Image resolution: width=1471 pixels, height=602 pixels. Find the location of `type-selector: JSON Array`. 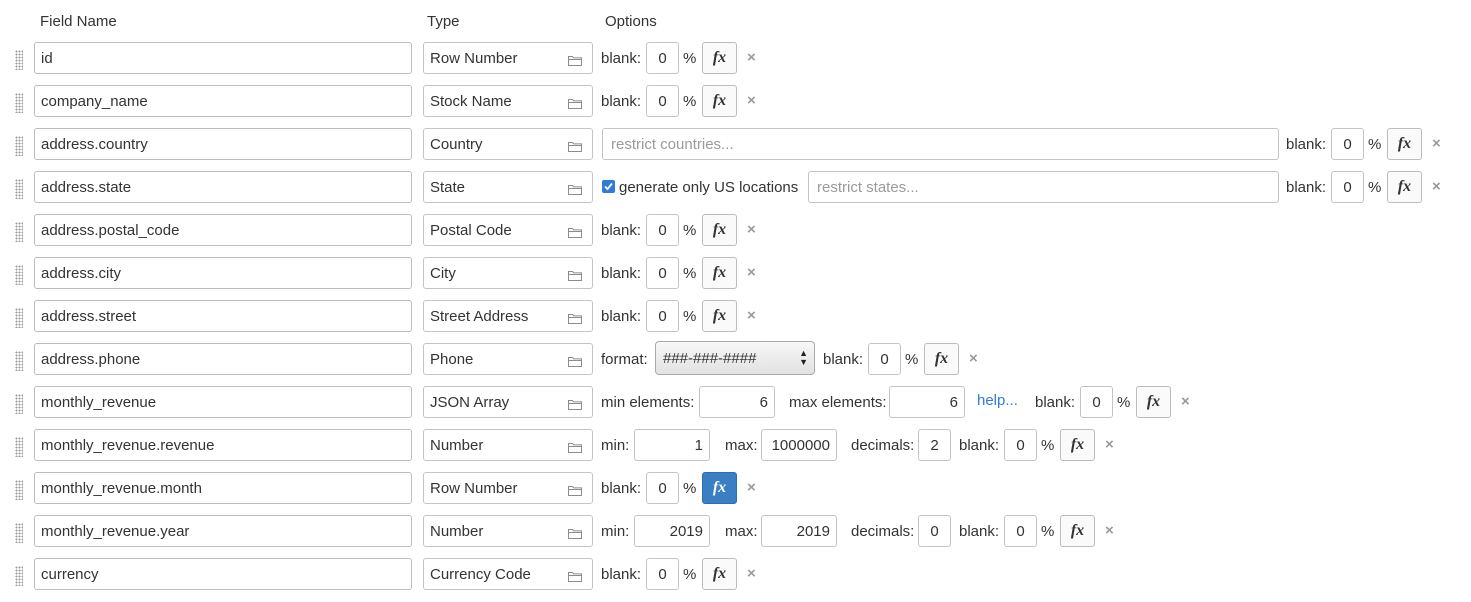

type-selector: JSON Array is located at coordinates (508, 402).